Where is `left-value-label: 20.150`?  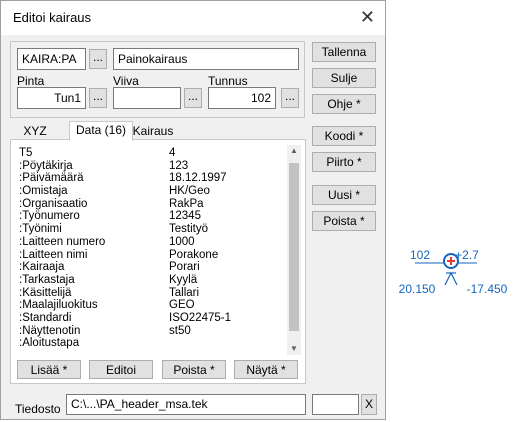 left-value-label: 20.150 is located at coordinates (417, 289).